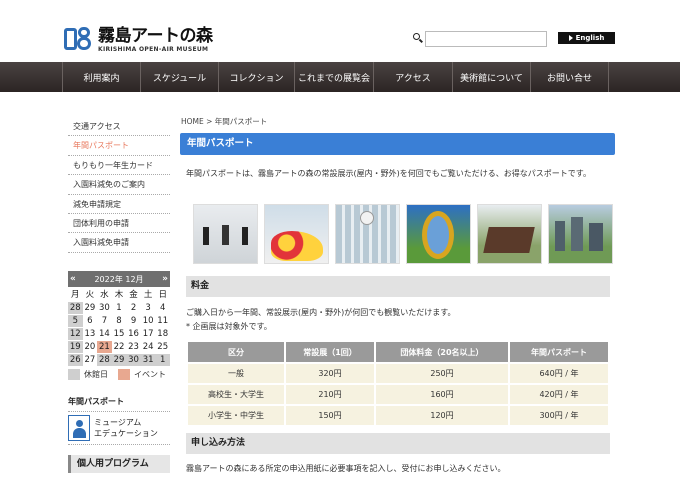  What do you see at coordinates (73, 279) in the screenshot?
I see `prev-month-button: «` at bounding box center [73, 279].